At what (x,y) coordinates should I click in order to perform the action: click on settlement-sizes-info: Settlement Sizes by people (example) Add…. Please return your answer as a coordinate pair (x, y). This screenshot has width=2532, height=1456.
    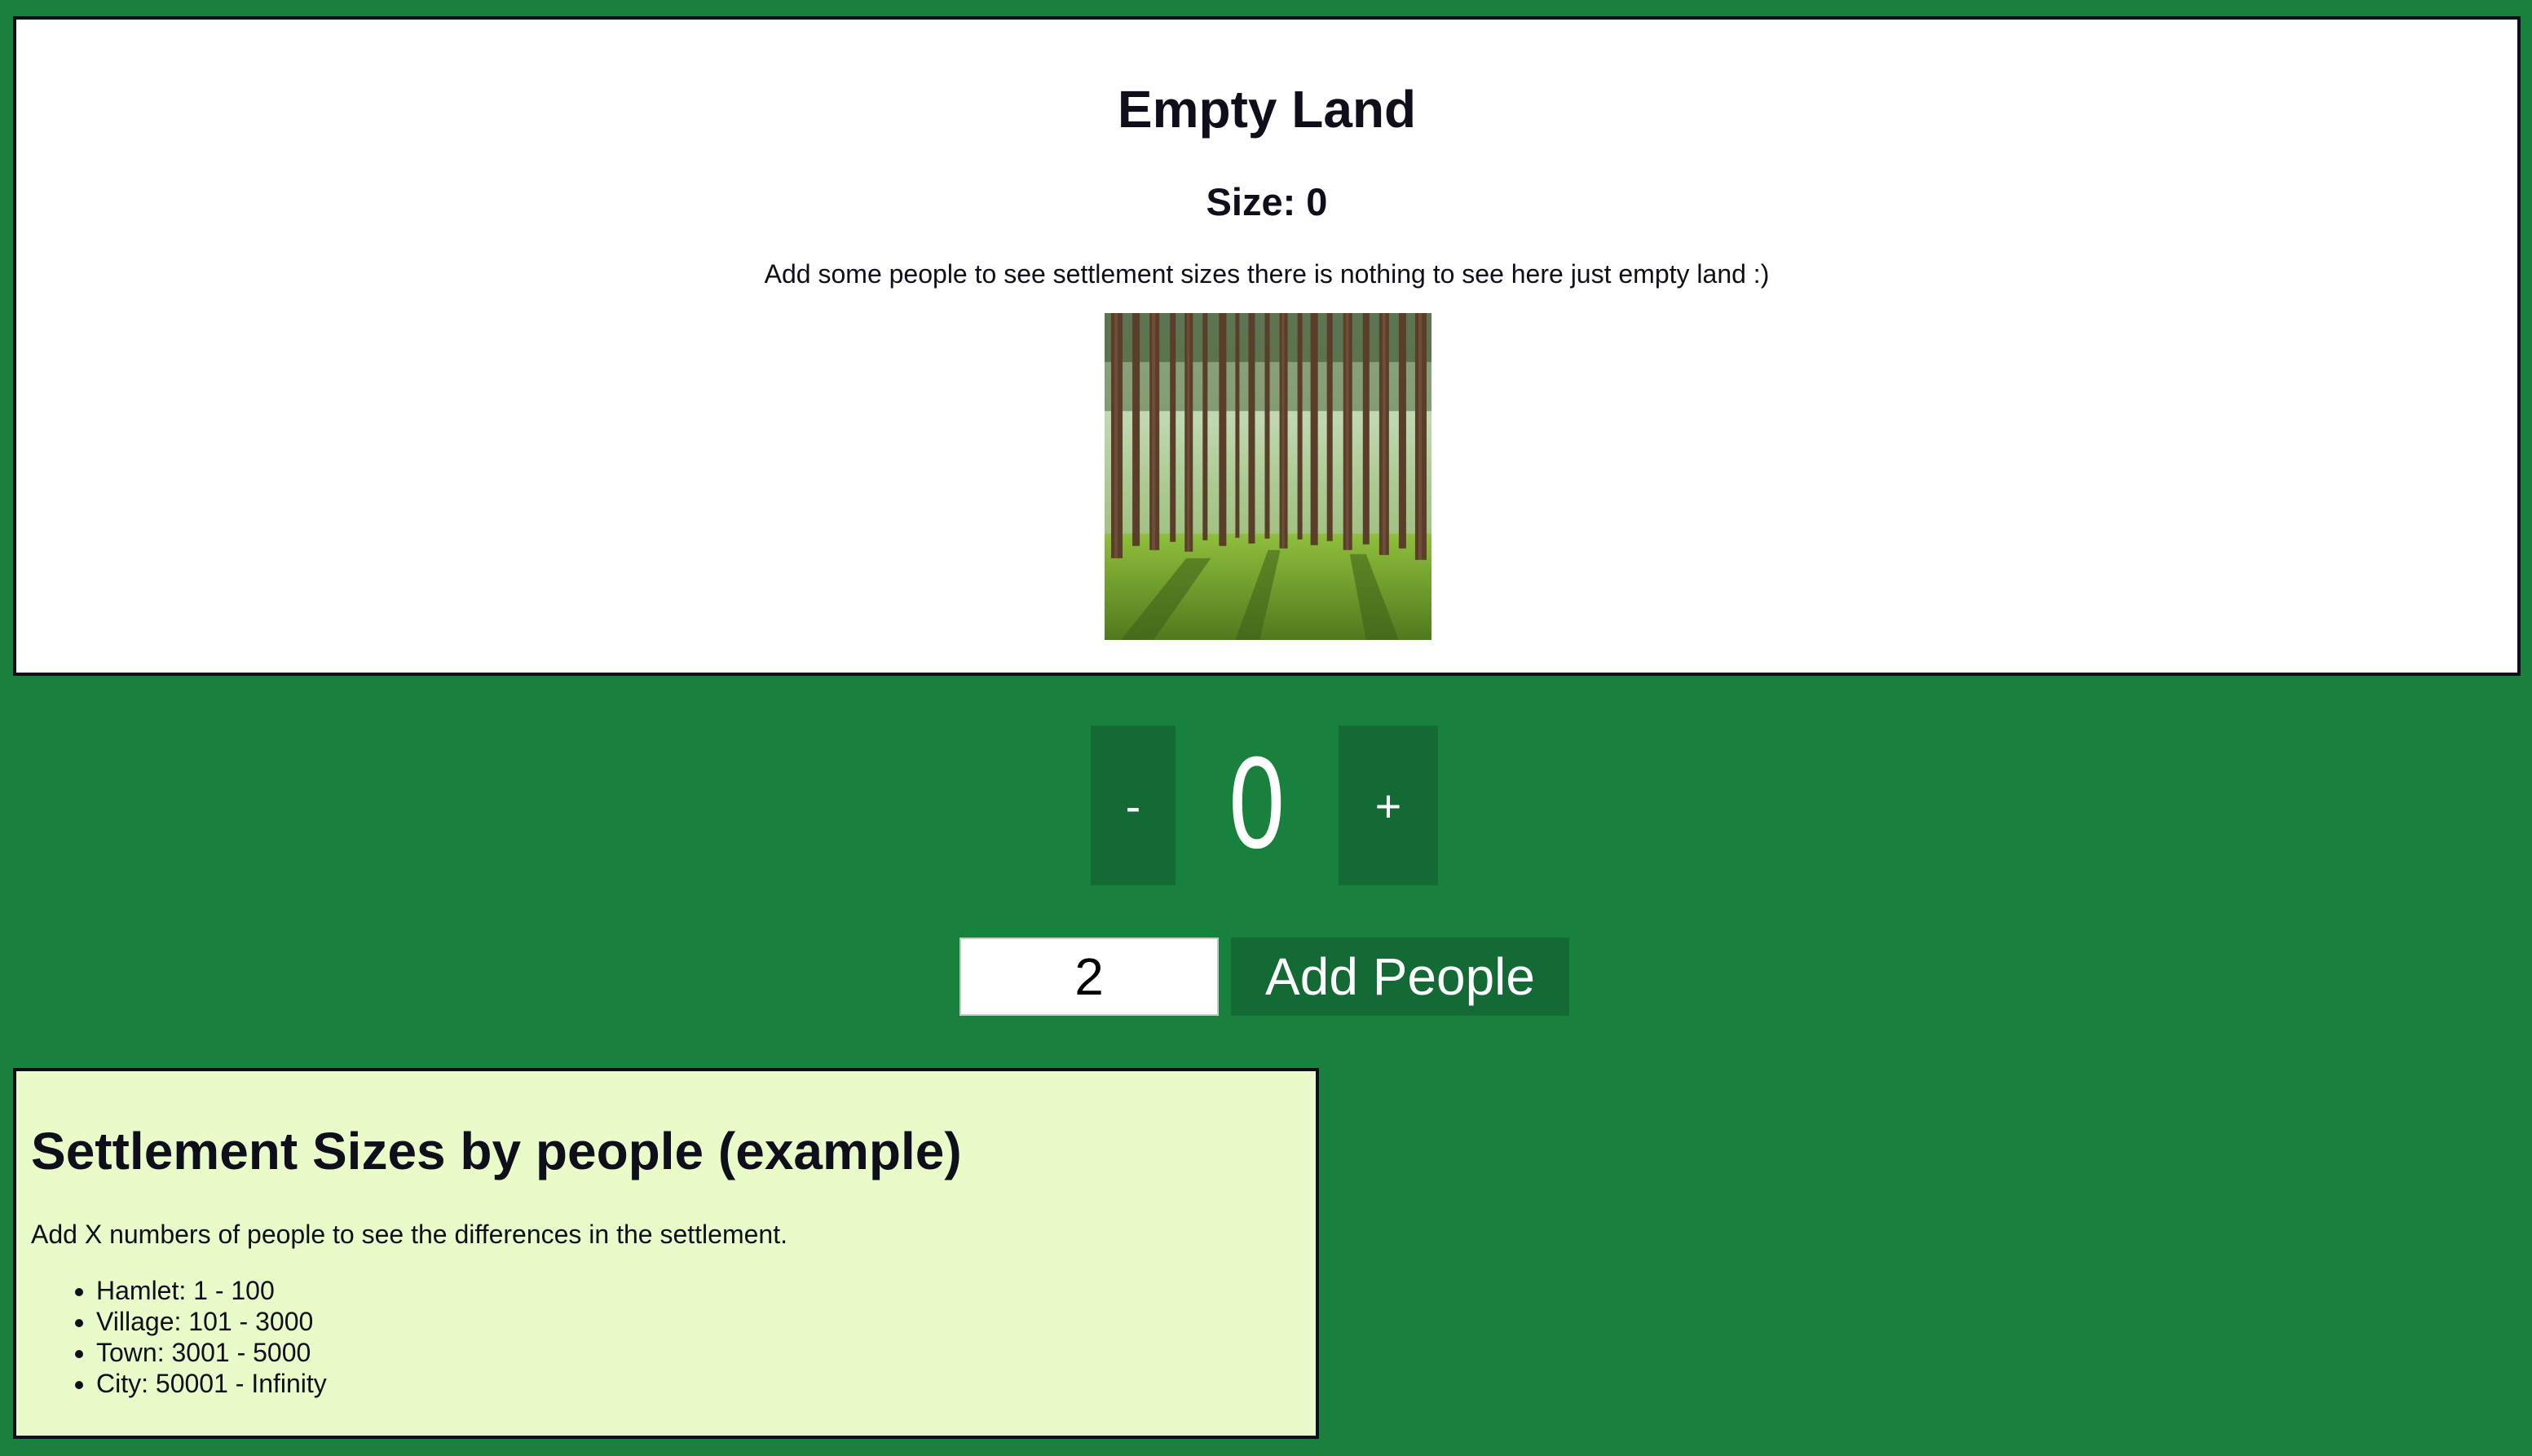
    Looking at the image, I should click on (666, 1253).